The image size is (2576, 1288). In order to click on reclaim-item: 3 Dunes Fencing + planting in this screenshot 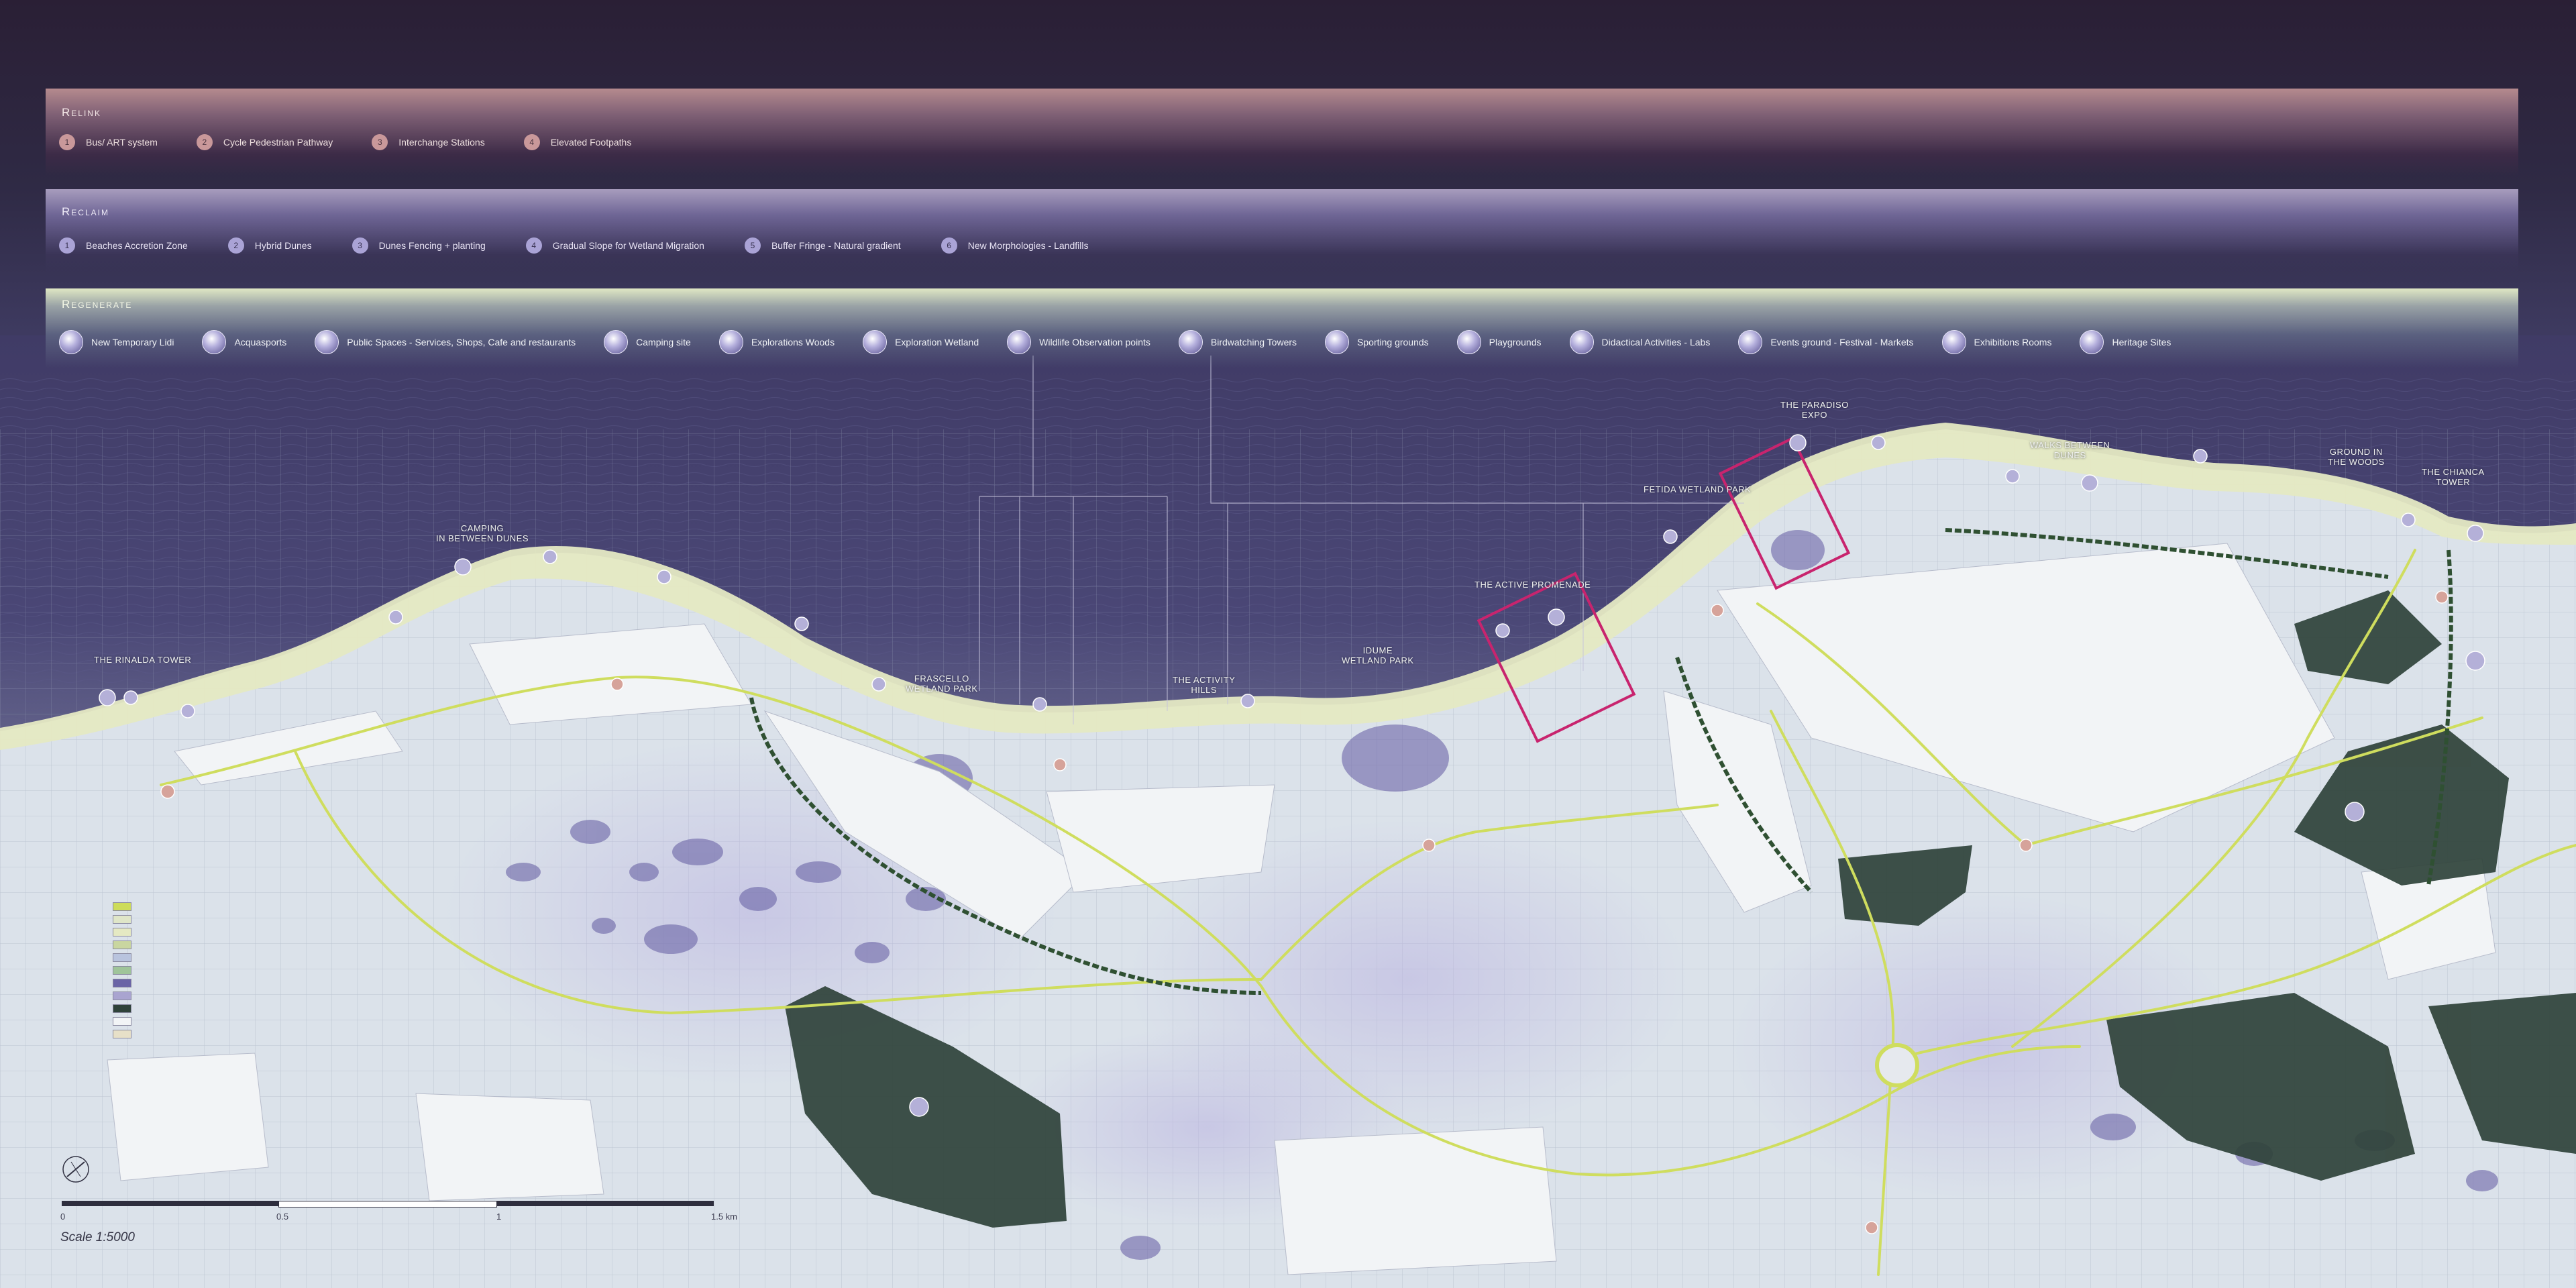, I will do `click(419, 245)`.